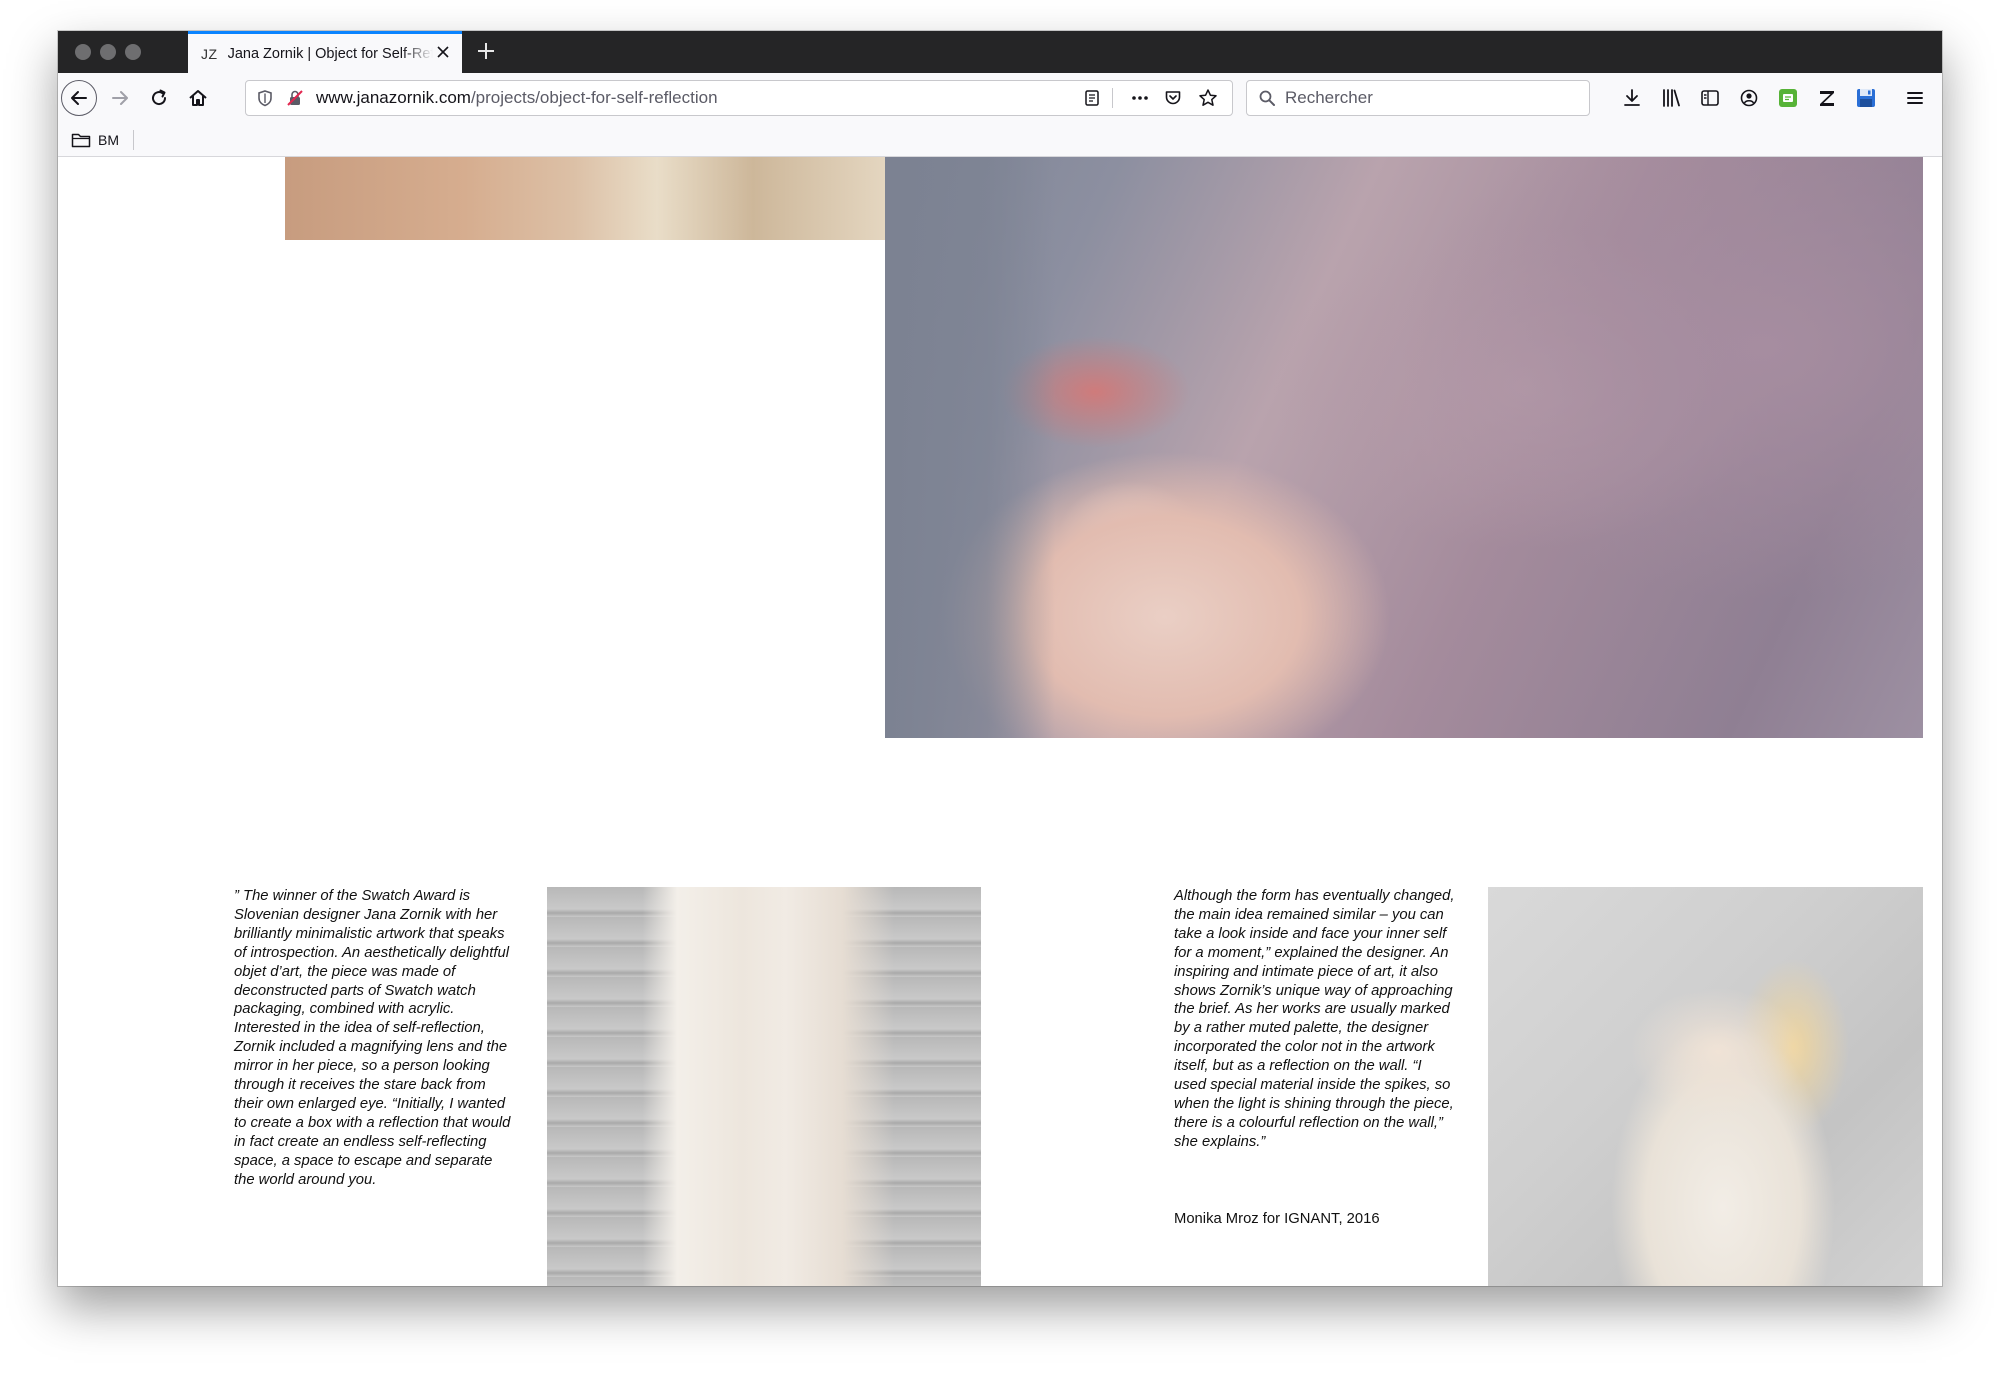  I want to click on url-domain: www.janazornik.com, so click(393, 97).